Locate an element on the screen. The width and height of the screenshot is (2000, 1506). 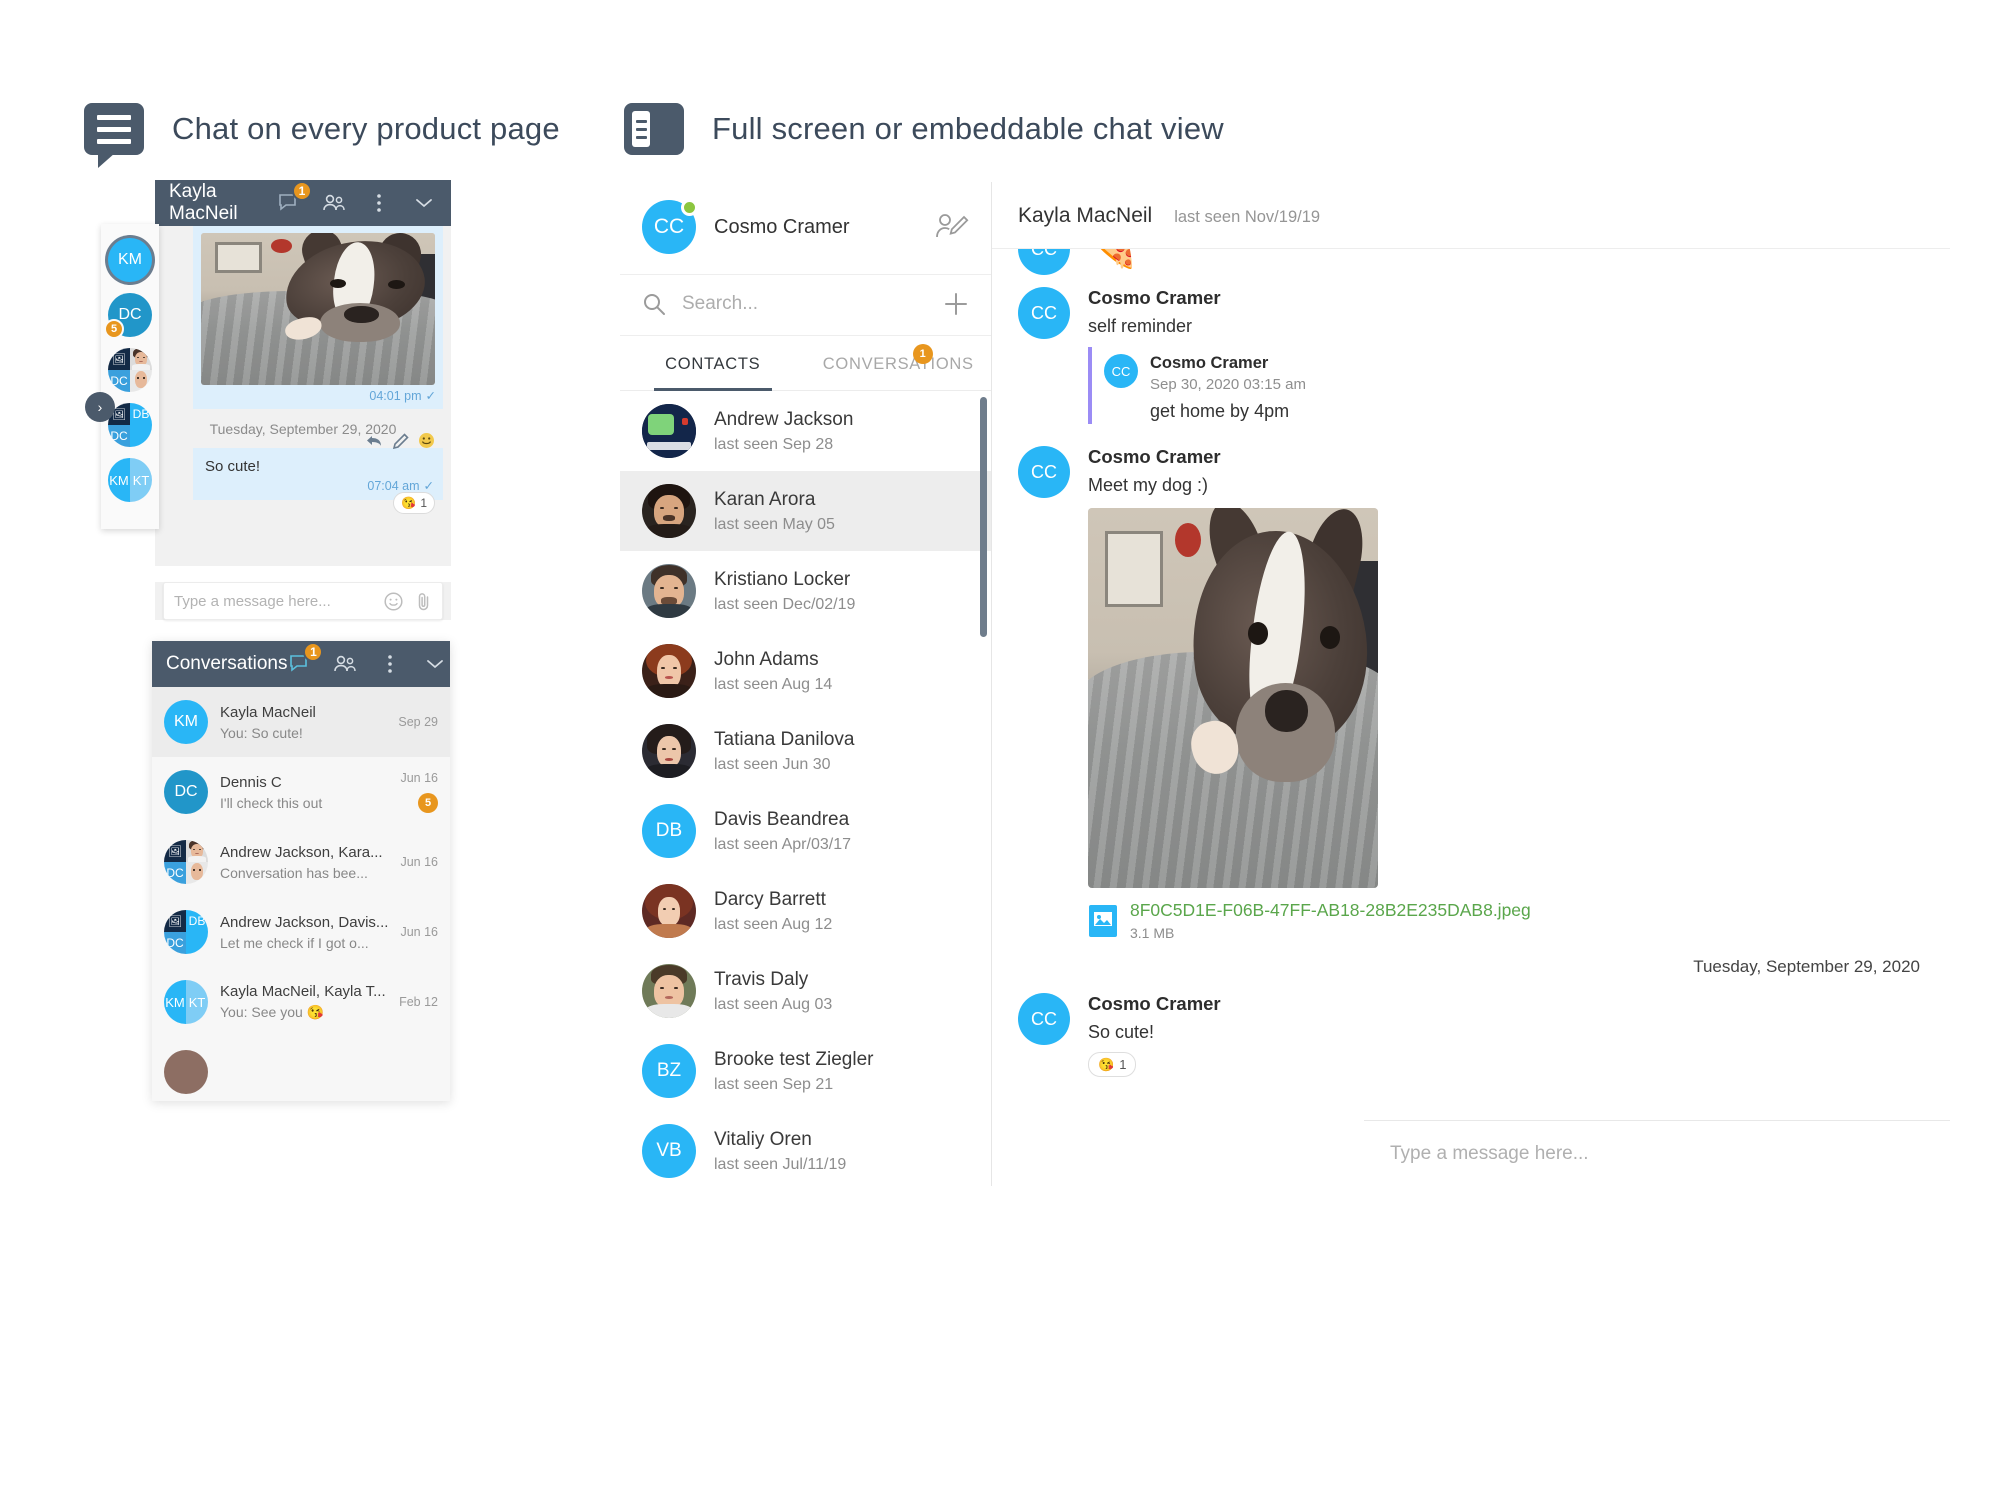
contact-last-seen: last seen Jun 30 is located at coordinates (772, 764).